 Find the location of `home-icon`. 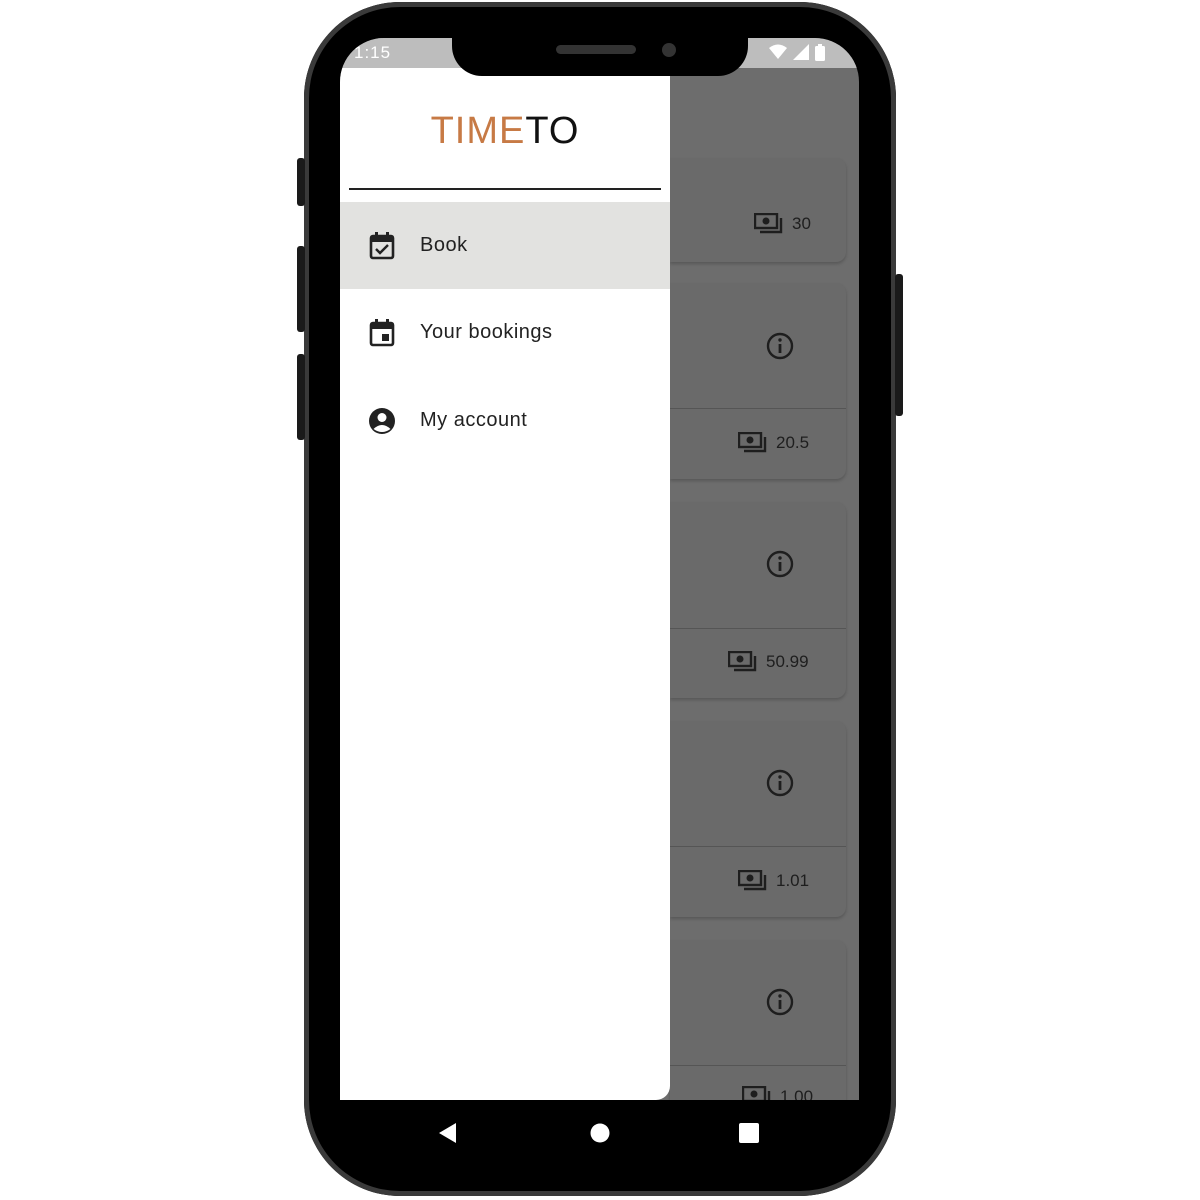

home-icon is located at coordinates (600, 1133).